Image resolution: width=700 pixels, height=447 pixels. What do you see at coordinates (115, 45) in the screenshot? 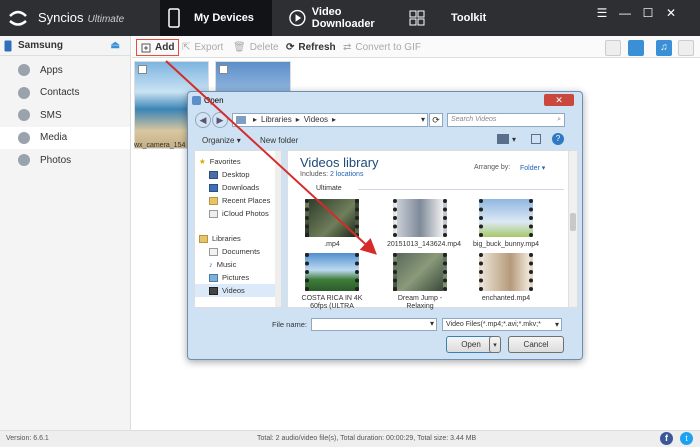
I see `eject-icon: ⏏` at bounding box center [115, 45].